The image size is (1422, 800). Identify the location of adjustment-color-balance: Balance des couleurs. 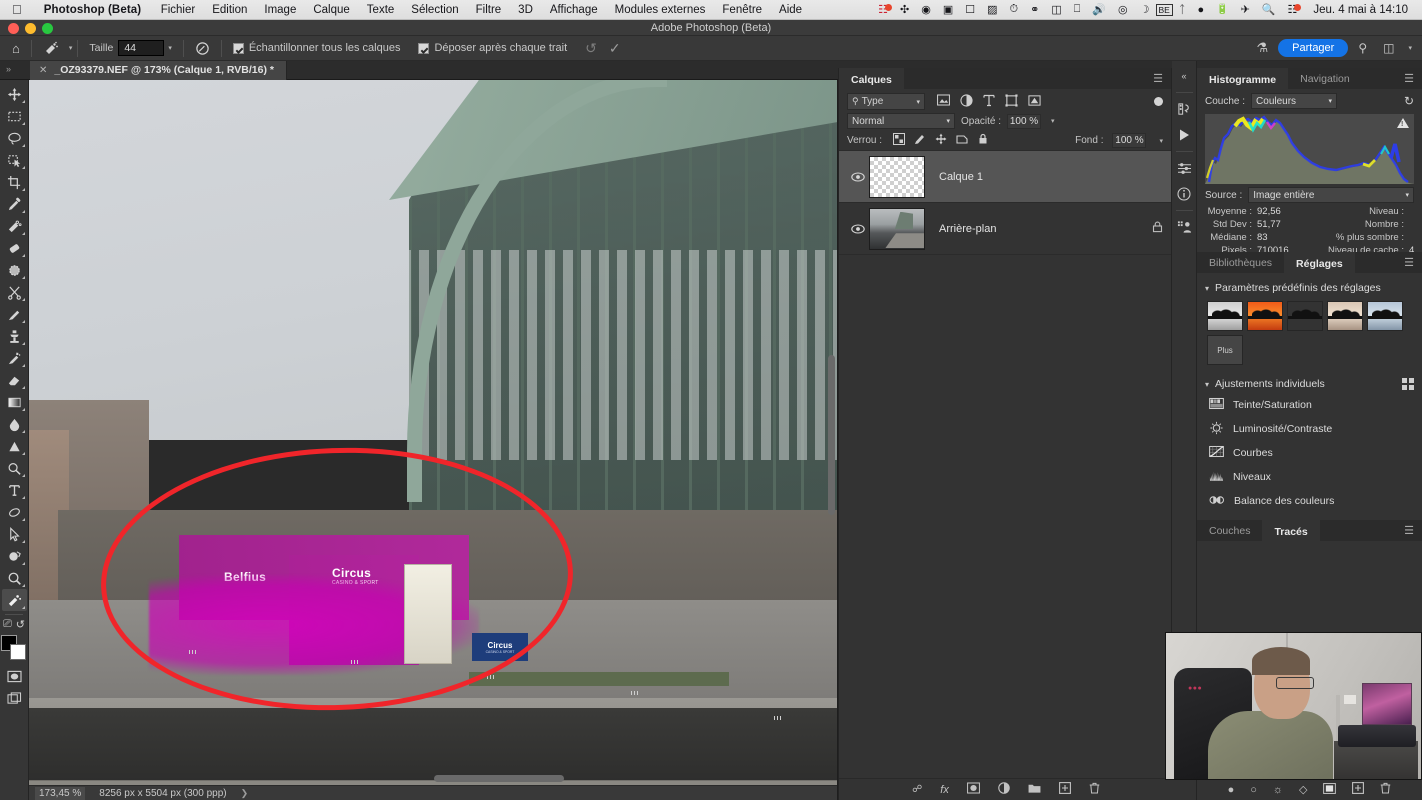
(1309, 501).